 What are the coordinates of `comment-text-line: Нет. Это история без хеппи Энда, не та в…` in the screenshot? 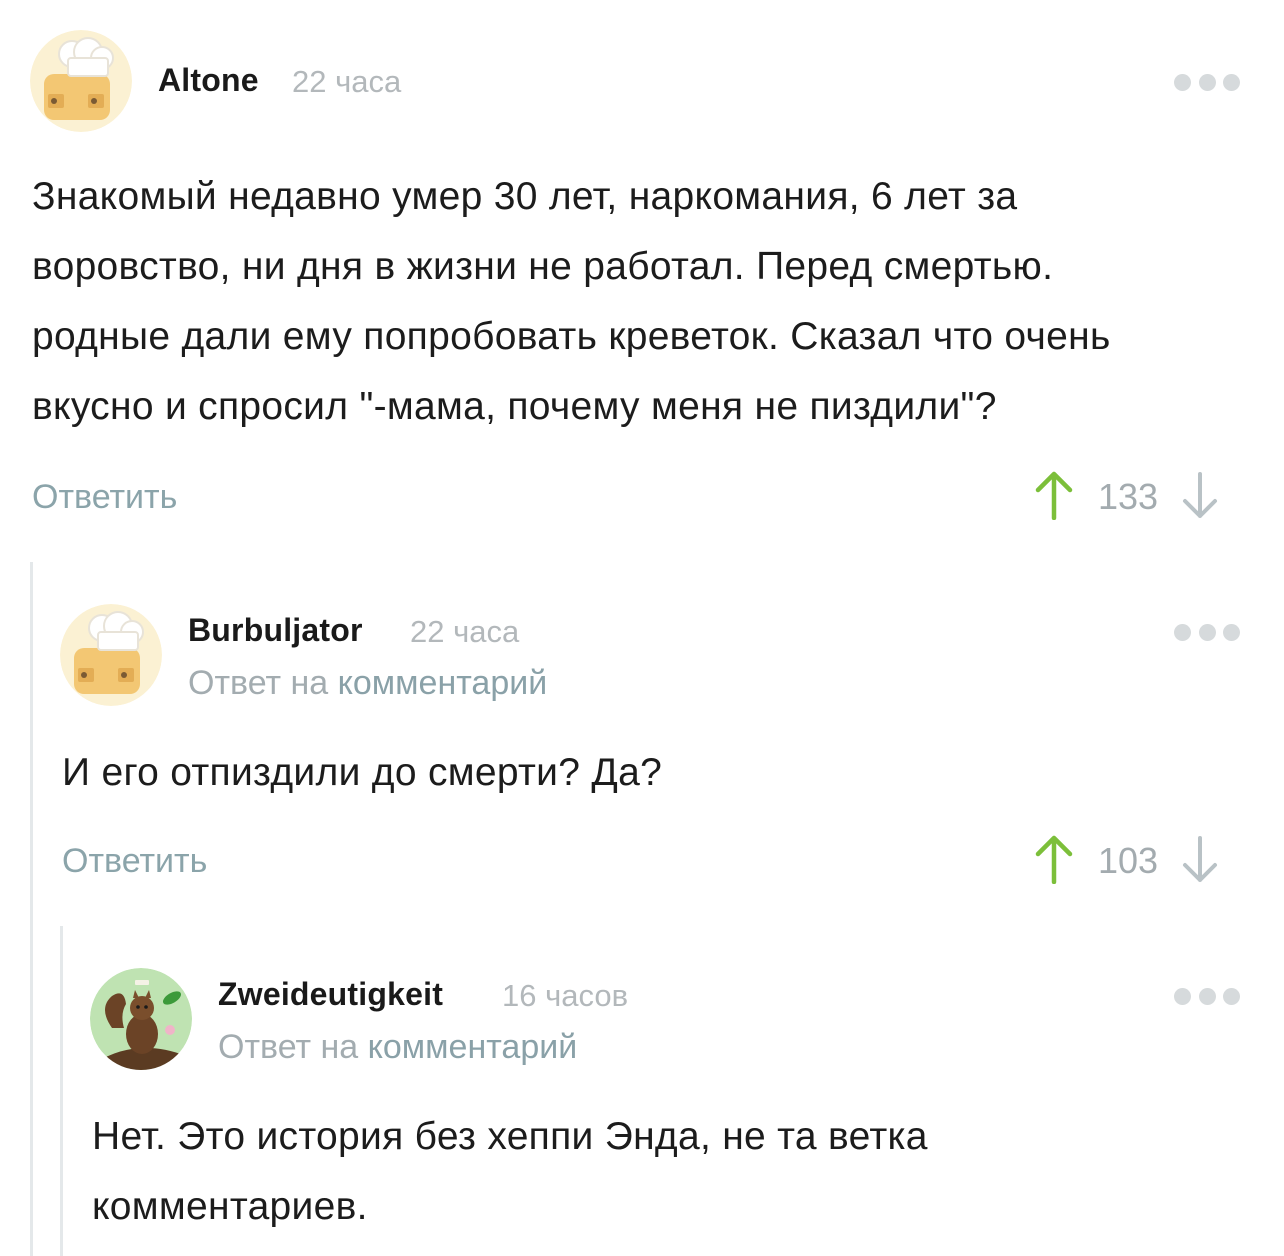 It's located at (510, 1136).